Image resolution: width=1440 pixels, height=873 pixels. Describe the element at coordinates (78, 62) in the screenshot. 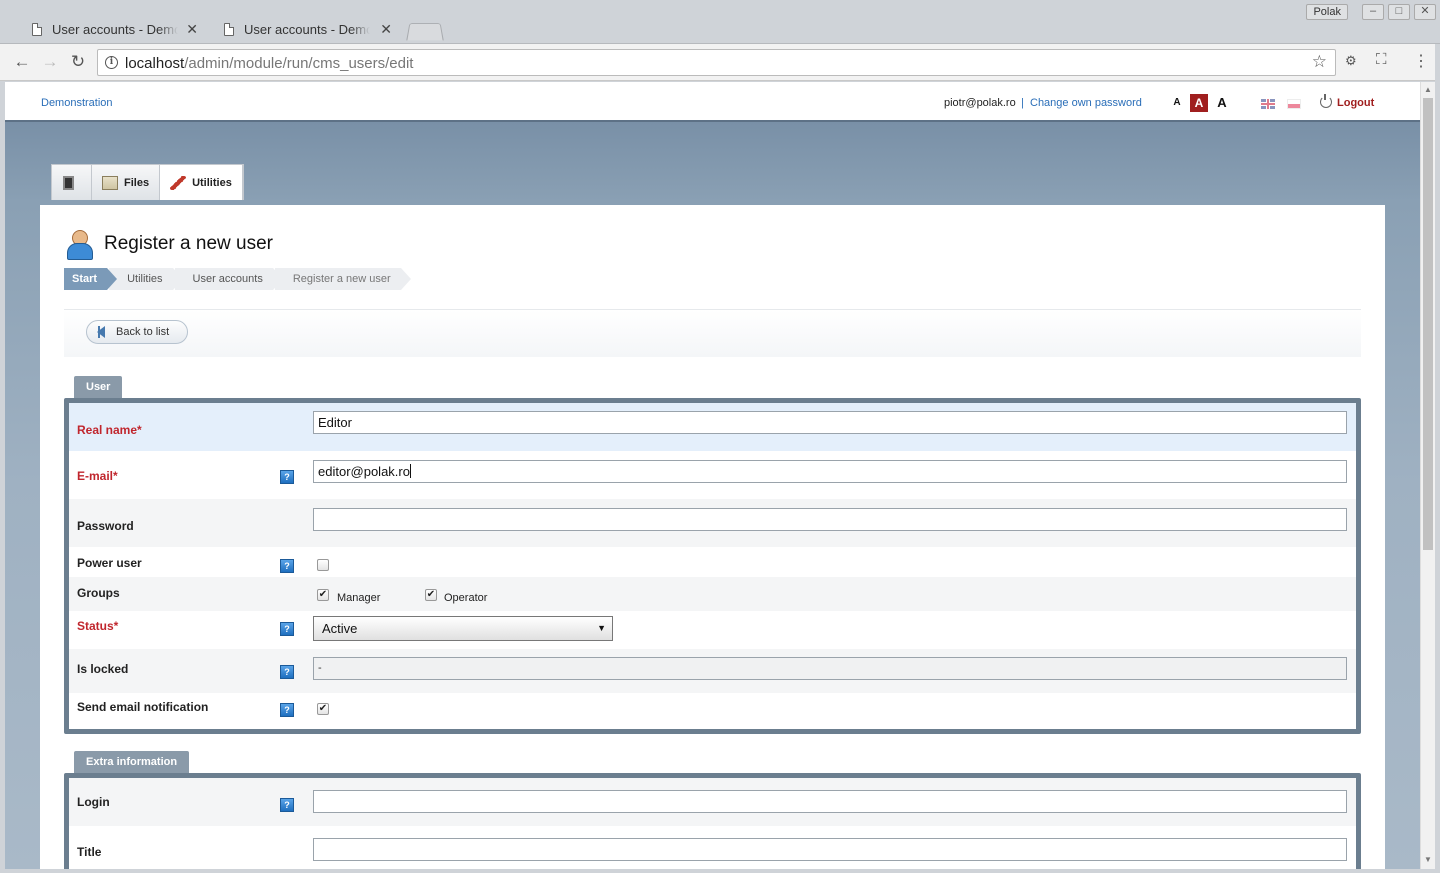

I see `reload-icon: ↻` at that location.